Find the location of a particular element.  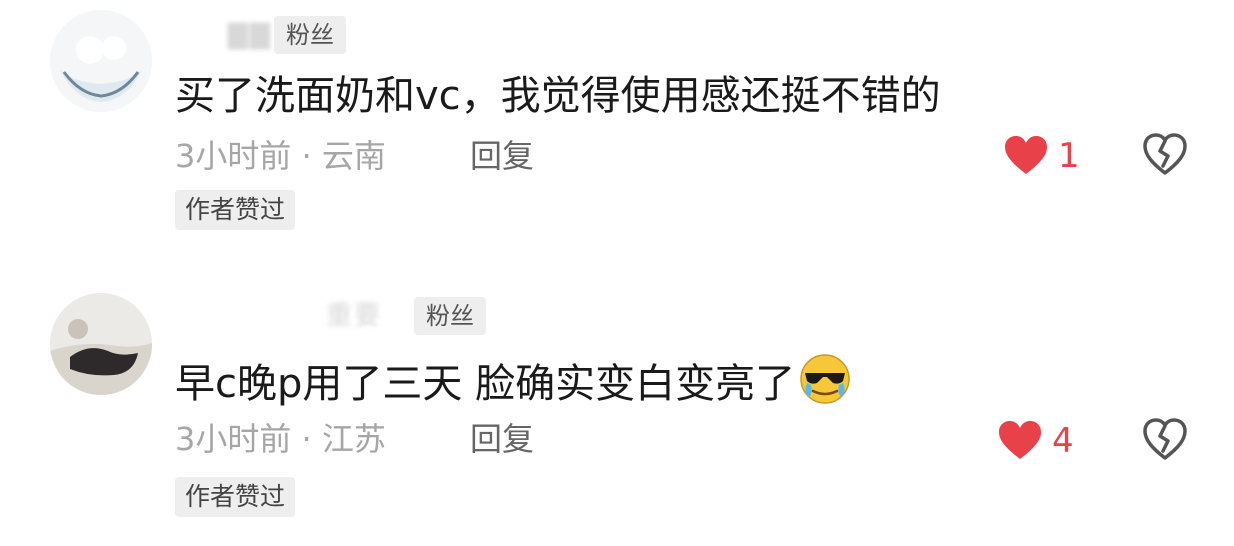

like-count: 1 is located at coordinates (1069, 156).